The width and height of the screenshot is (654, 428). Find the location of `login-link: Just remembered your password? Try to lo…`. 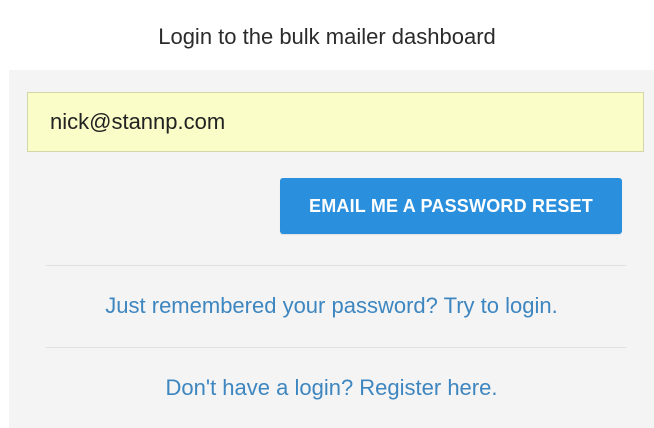

login-link: Just remembered your password? Try to lo… is located at coordinates (331, 306).